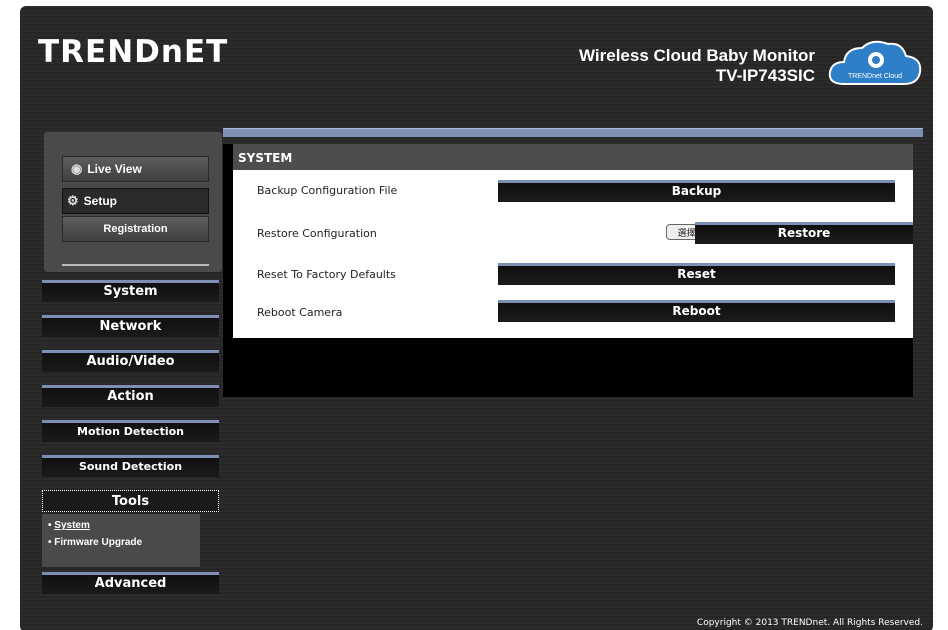  I want to click on section-title: SYSTEM, so click(573, 157).